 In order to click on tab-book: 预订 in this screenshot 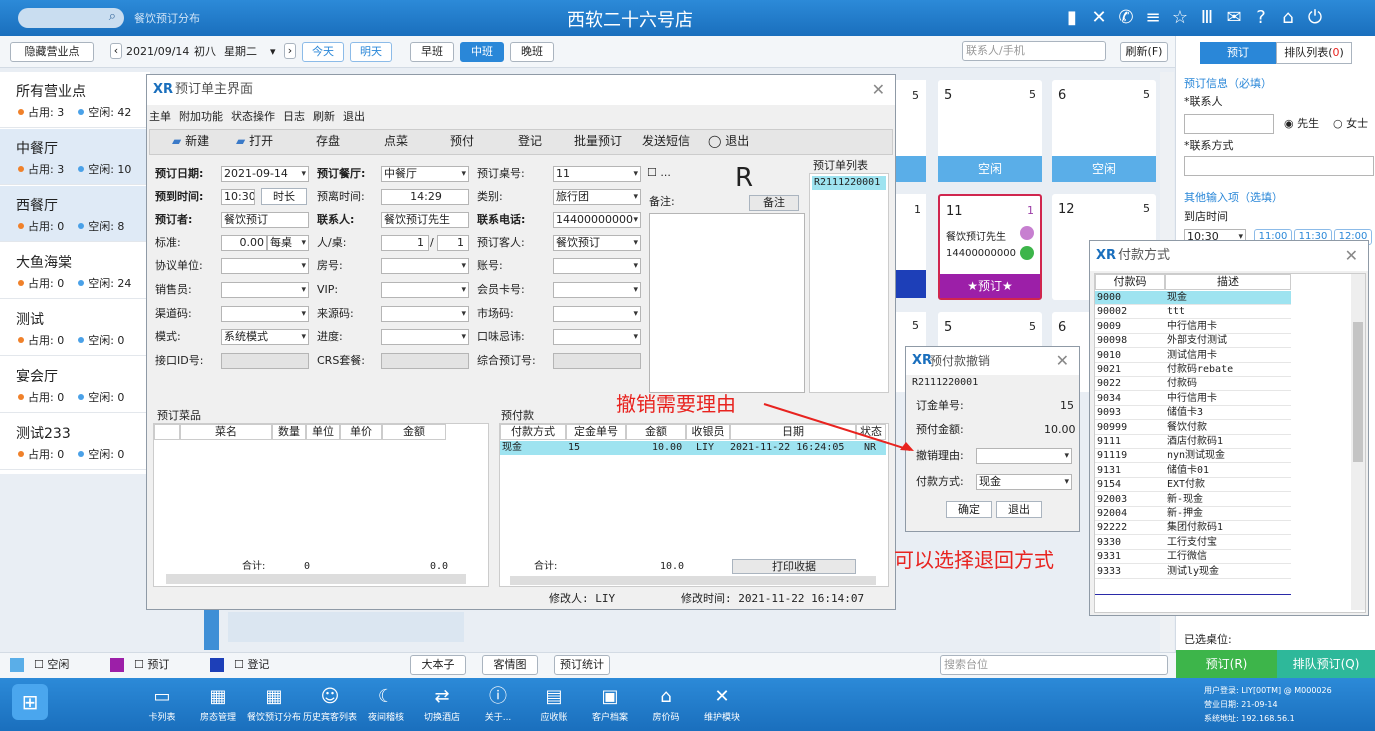, I will do `click(1238, 53)`.